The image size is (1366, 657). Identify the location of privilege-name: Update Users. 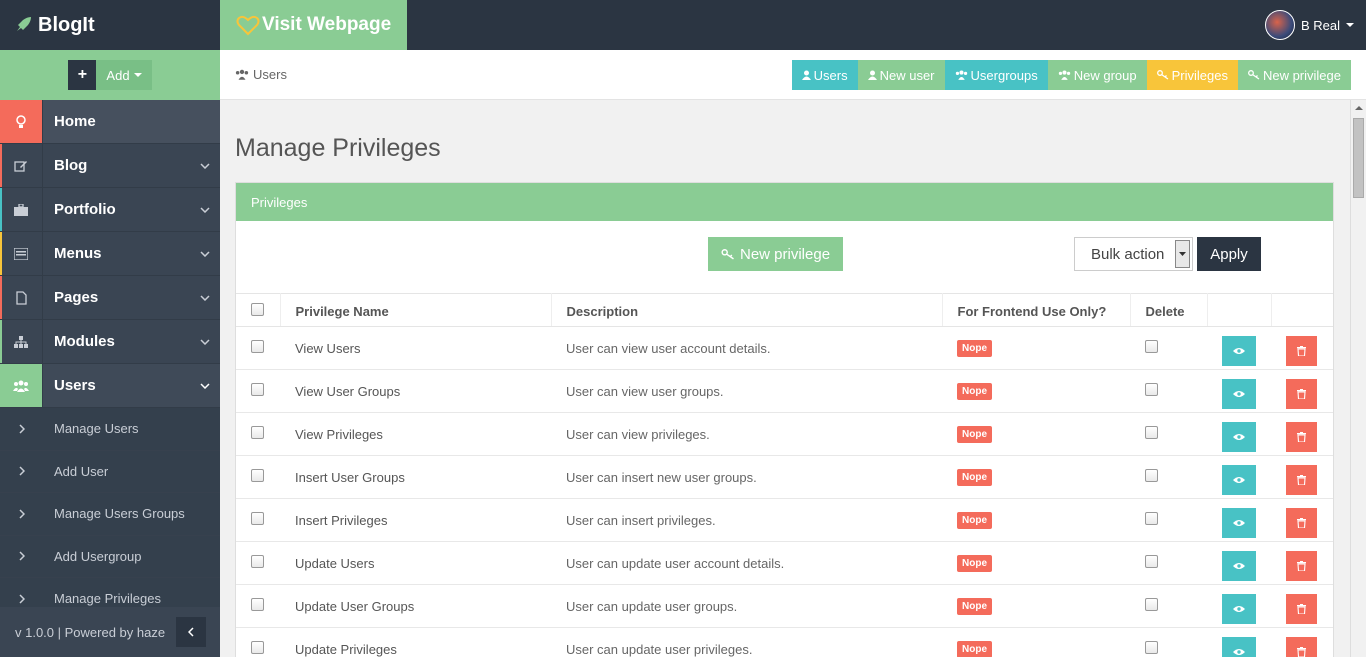
(415, 563).